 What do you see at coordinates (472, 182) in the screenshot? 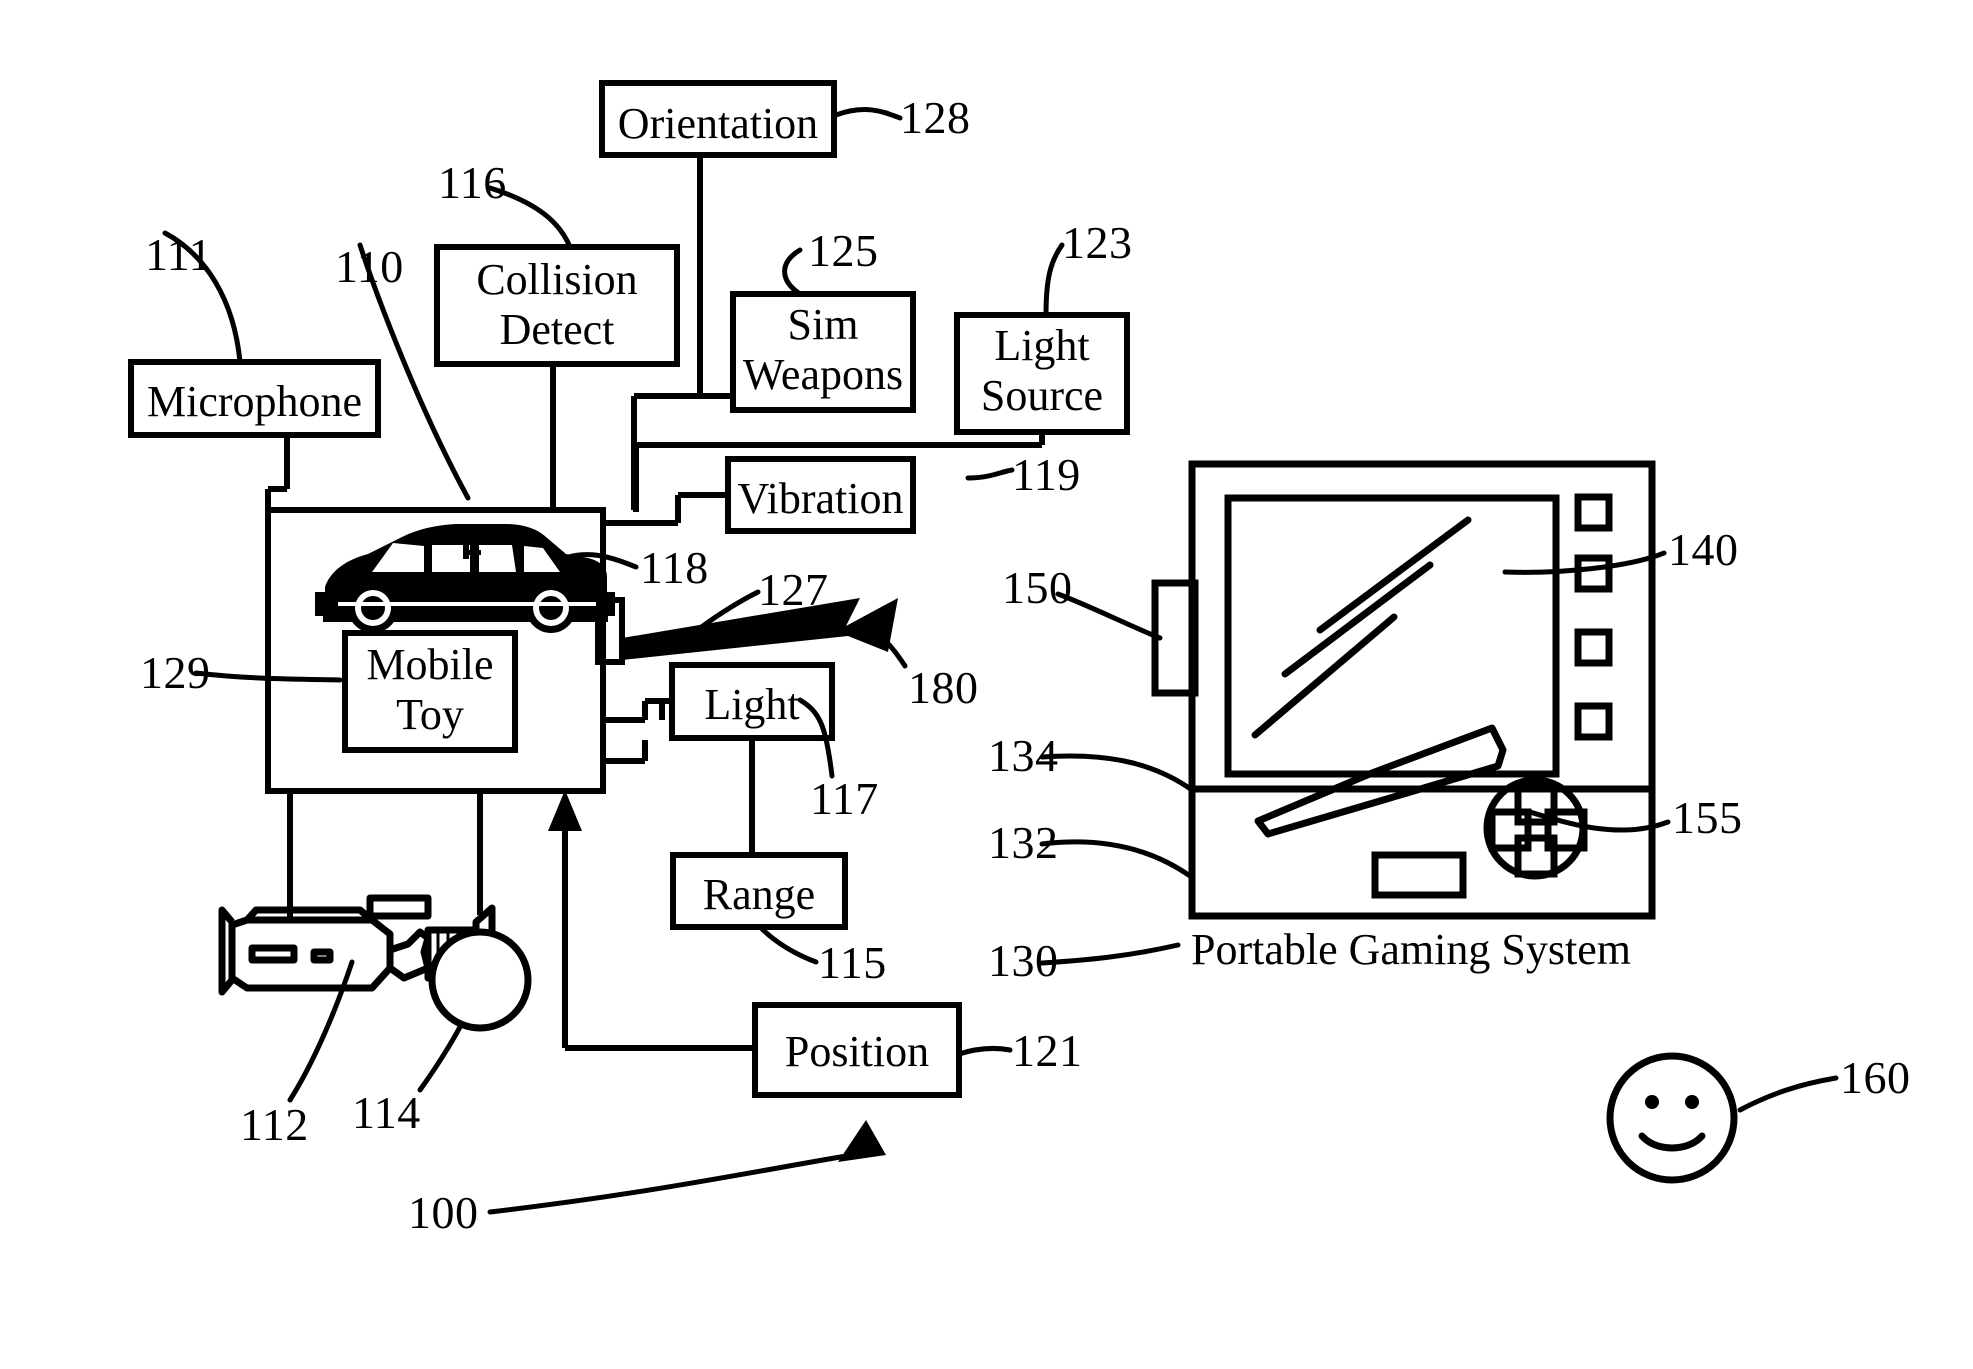
I see `ref-116: 116` at bounding box center [472, 182].